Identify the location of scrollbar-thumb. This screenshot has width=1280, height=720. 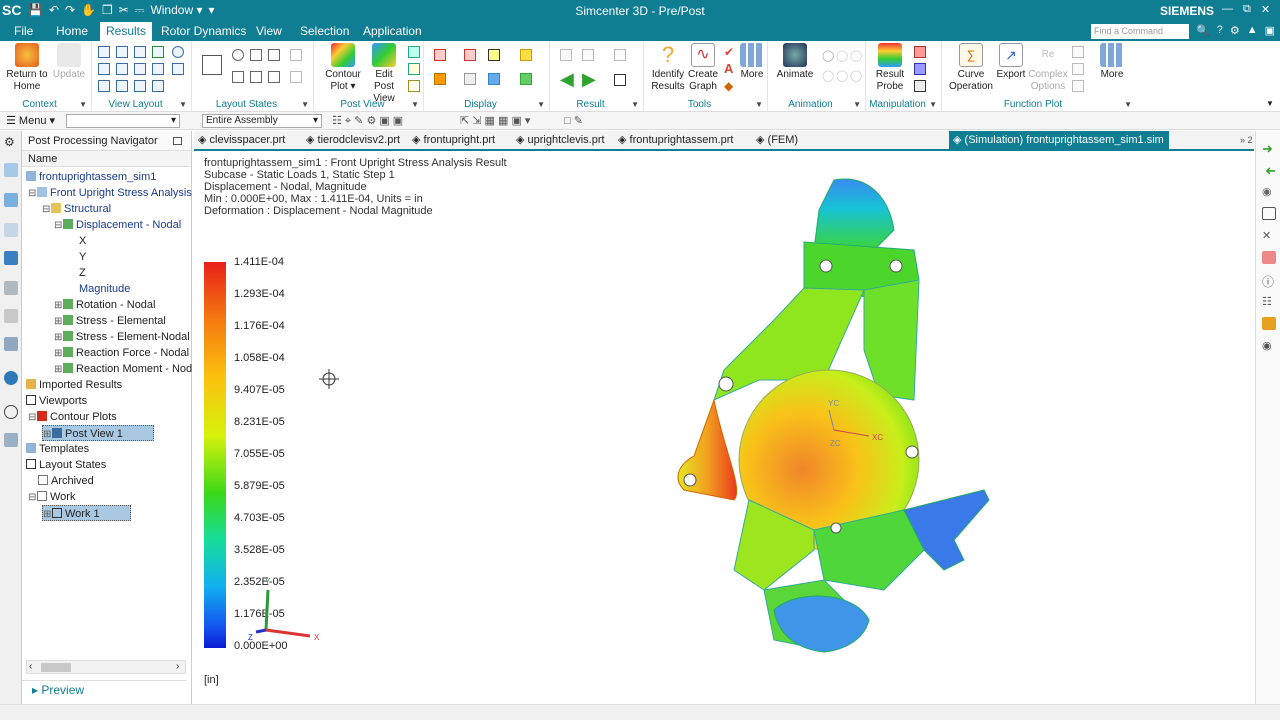
(56, 667).